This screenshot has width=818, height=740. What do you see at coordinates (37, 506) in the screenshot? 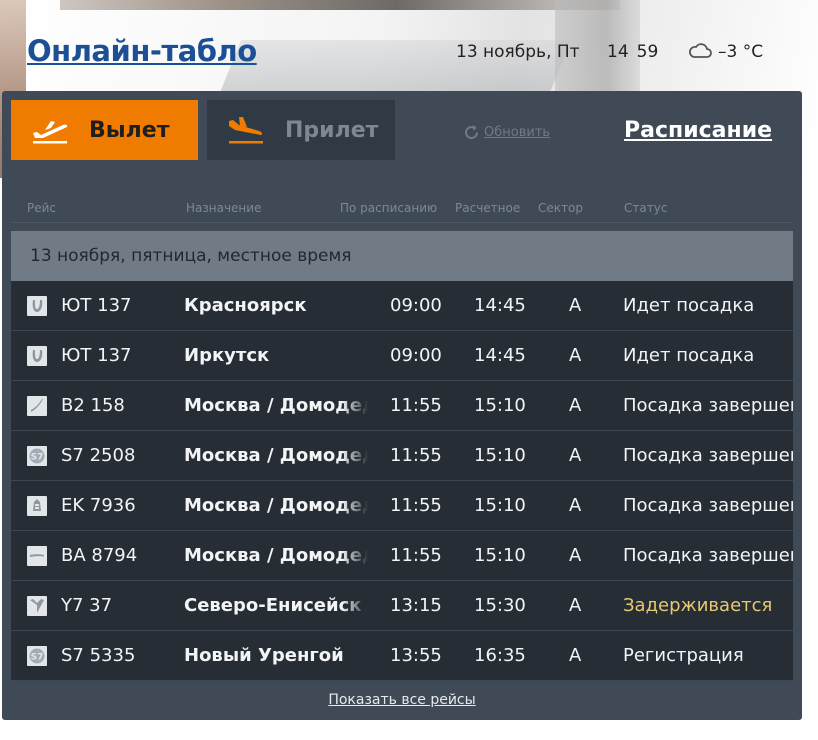
I see `emirates-logo-icon` at bounding box center [37, 506].